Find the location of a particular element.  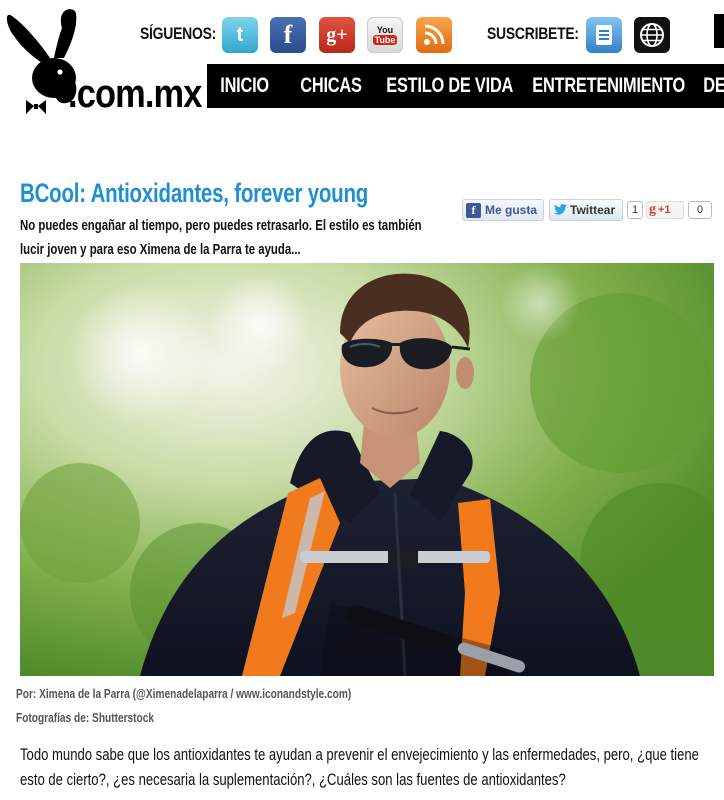

subscribe-label: SUSCRIBETE: is located at coordinates (533, 33).